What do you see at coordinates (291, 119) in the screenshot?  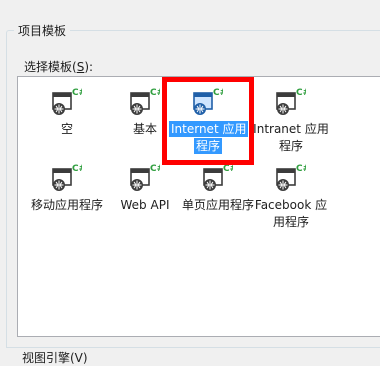 I see `template-intranet-application: C# Intranet 应用程序` at bounding box center [291, 119].